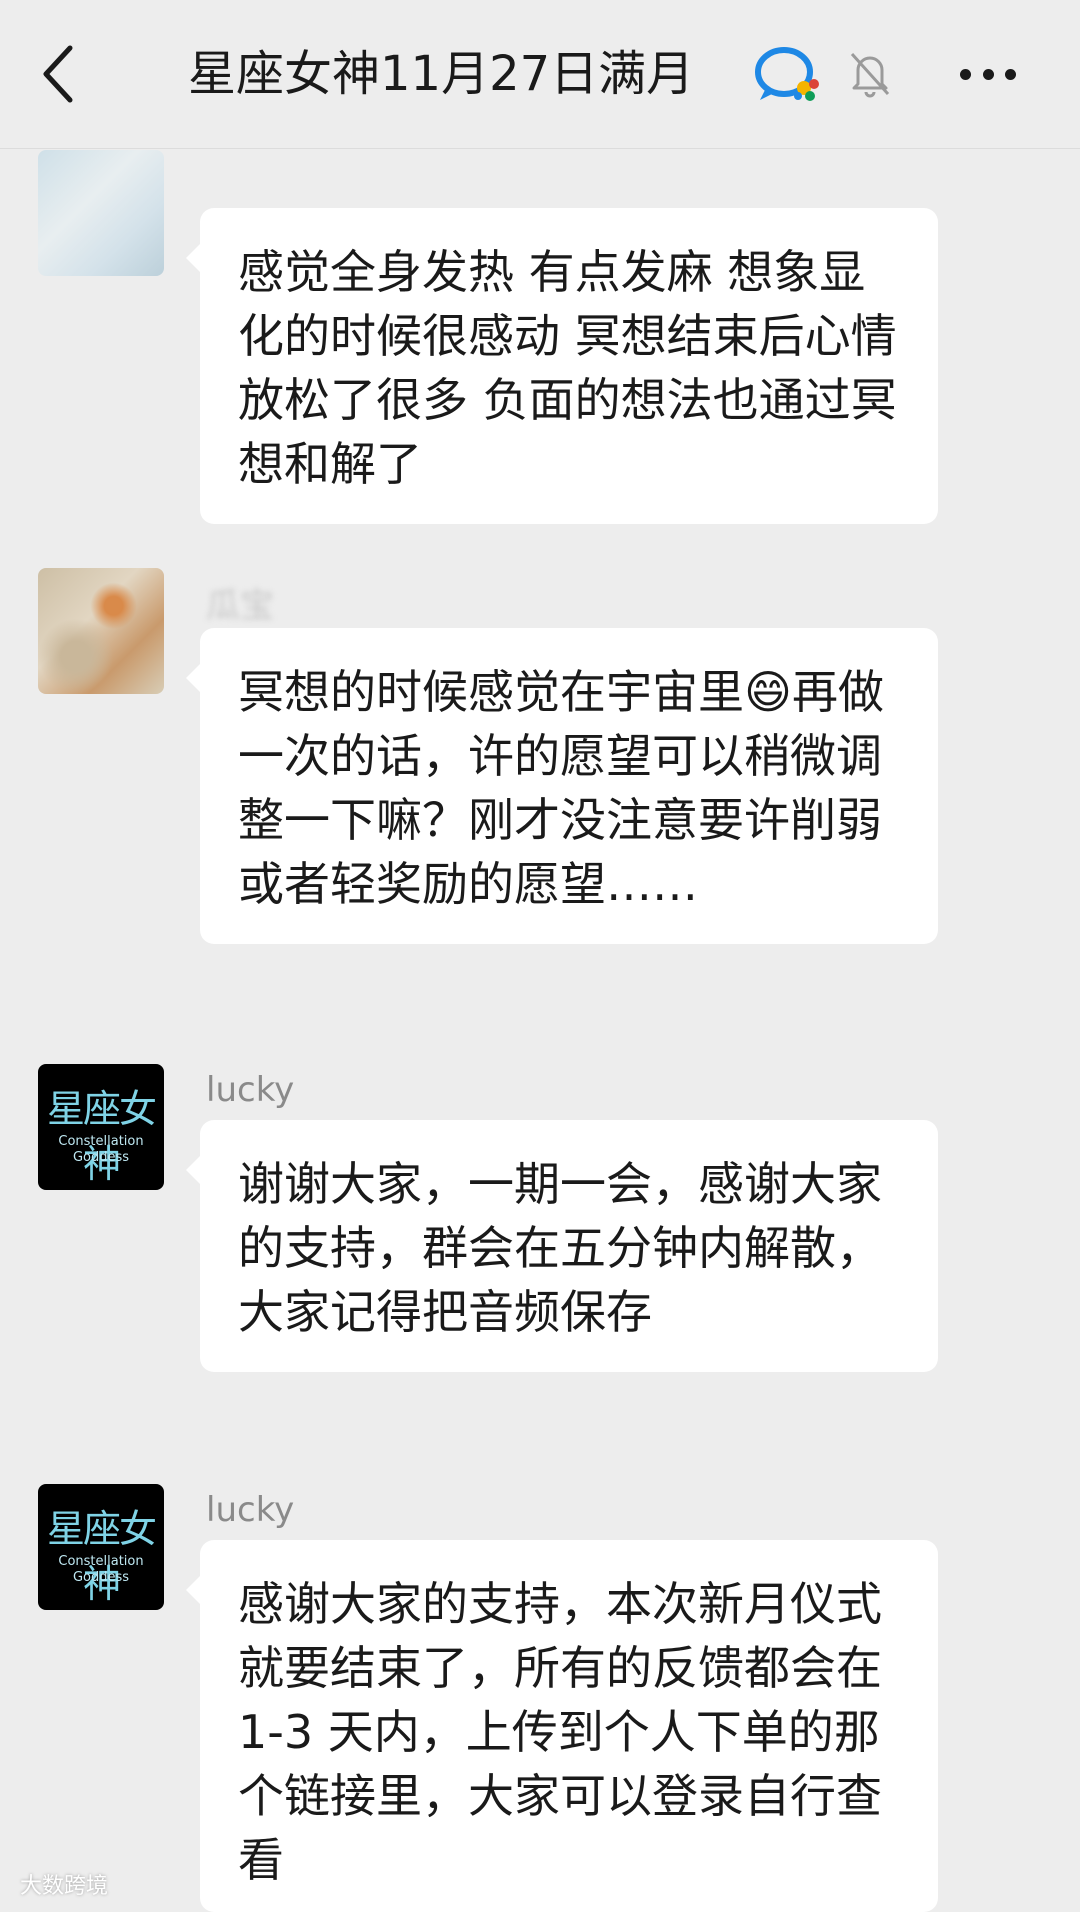  Describe the element at coordinates (240, 606) in the screenshot. I see `sender-name: 瓜宝` at that location.